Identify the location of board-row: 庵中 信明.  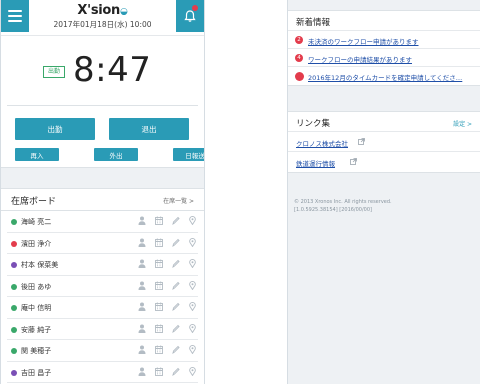
(102, 308).